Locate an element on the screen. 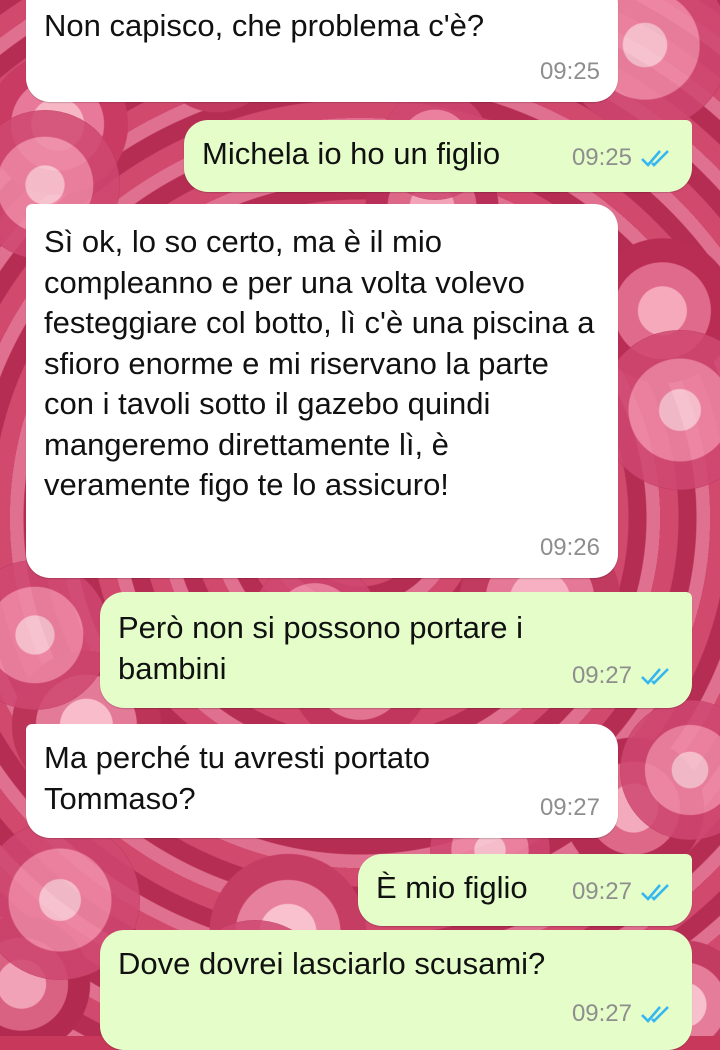  message-meta: 09:26 is located at coordinates (570, 548).